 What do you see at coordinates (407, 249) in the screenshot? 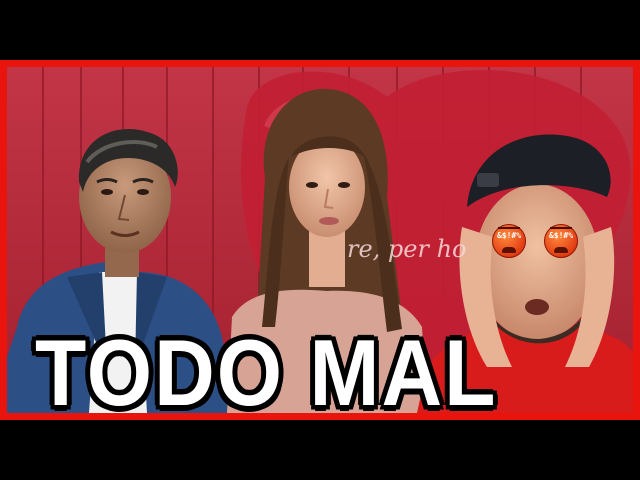
I see `watermark-text: re, per ho` at bounding box center [407, 249].